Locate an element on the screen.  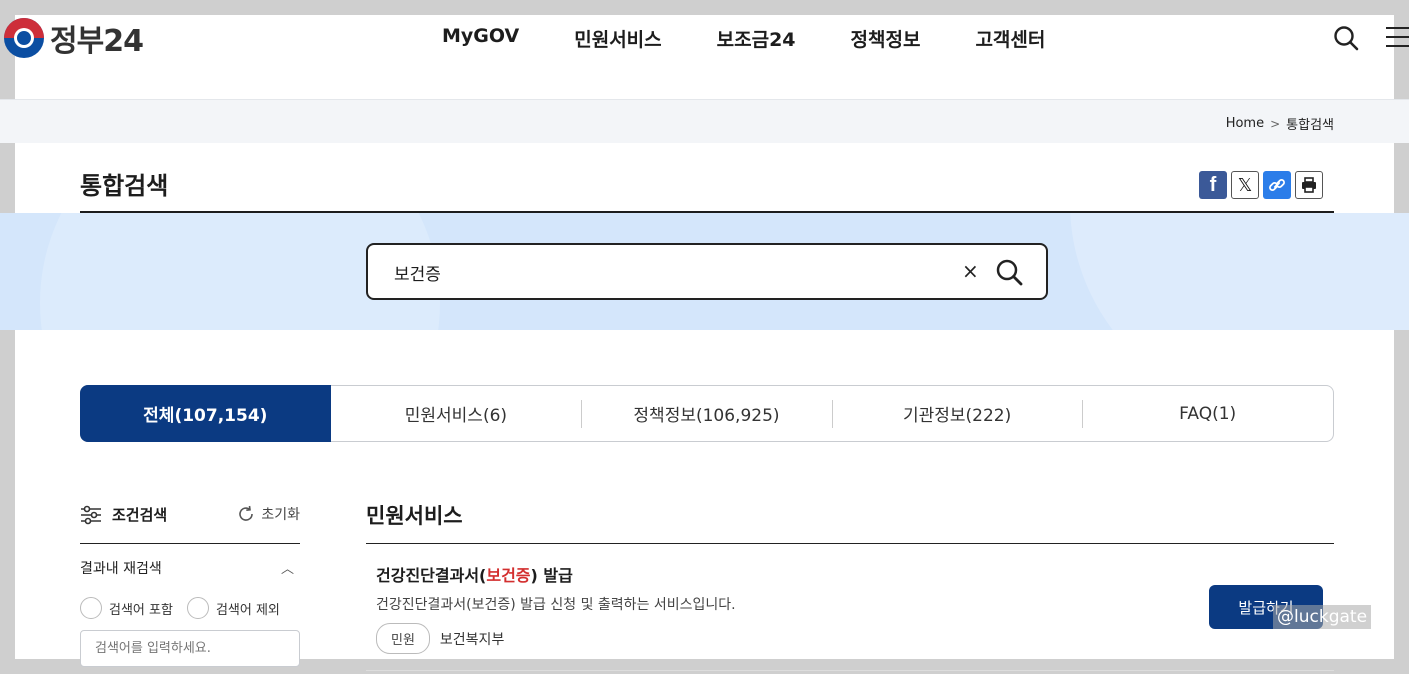
breadcrumb-bar: Home > 통합검색 is located at coordinates (704, 121).